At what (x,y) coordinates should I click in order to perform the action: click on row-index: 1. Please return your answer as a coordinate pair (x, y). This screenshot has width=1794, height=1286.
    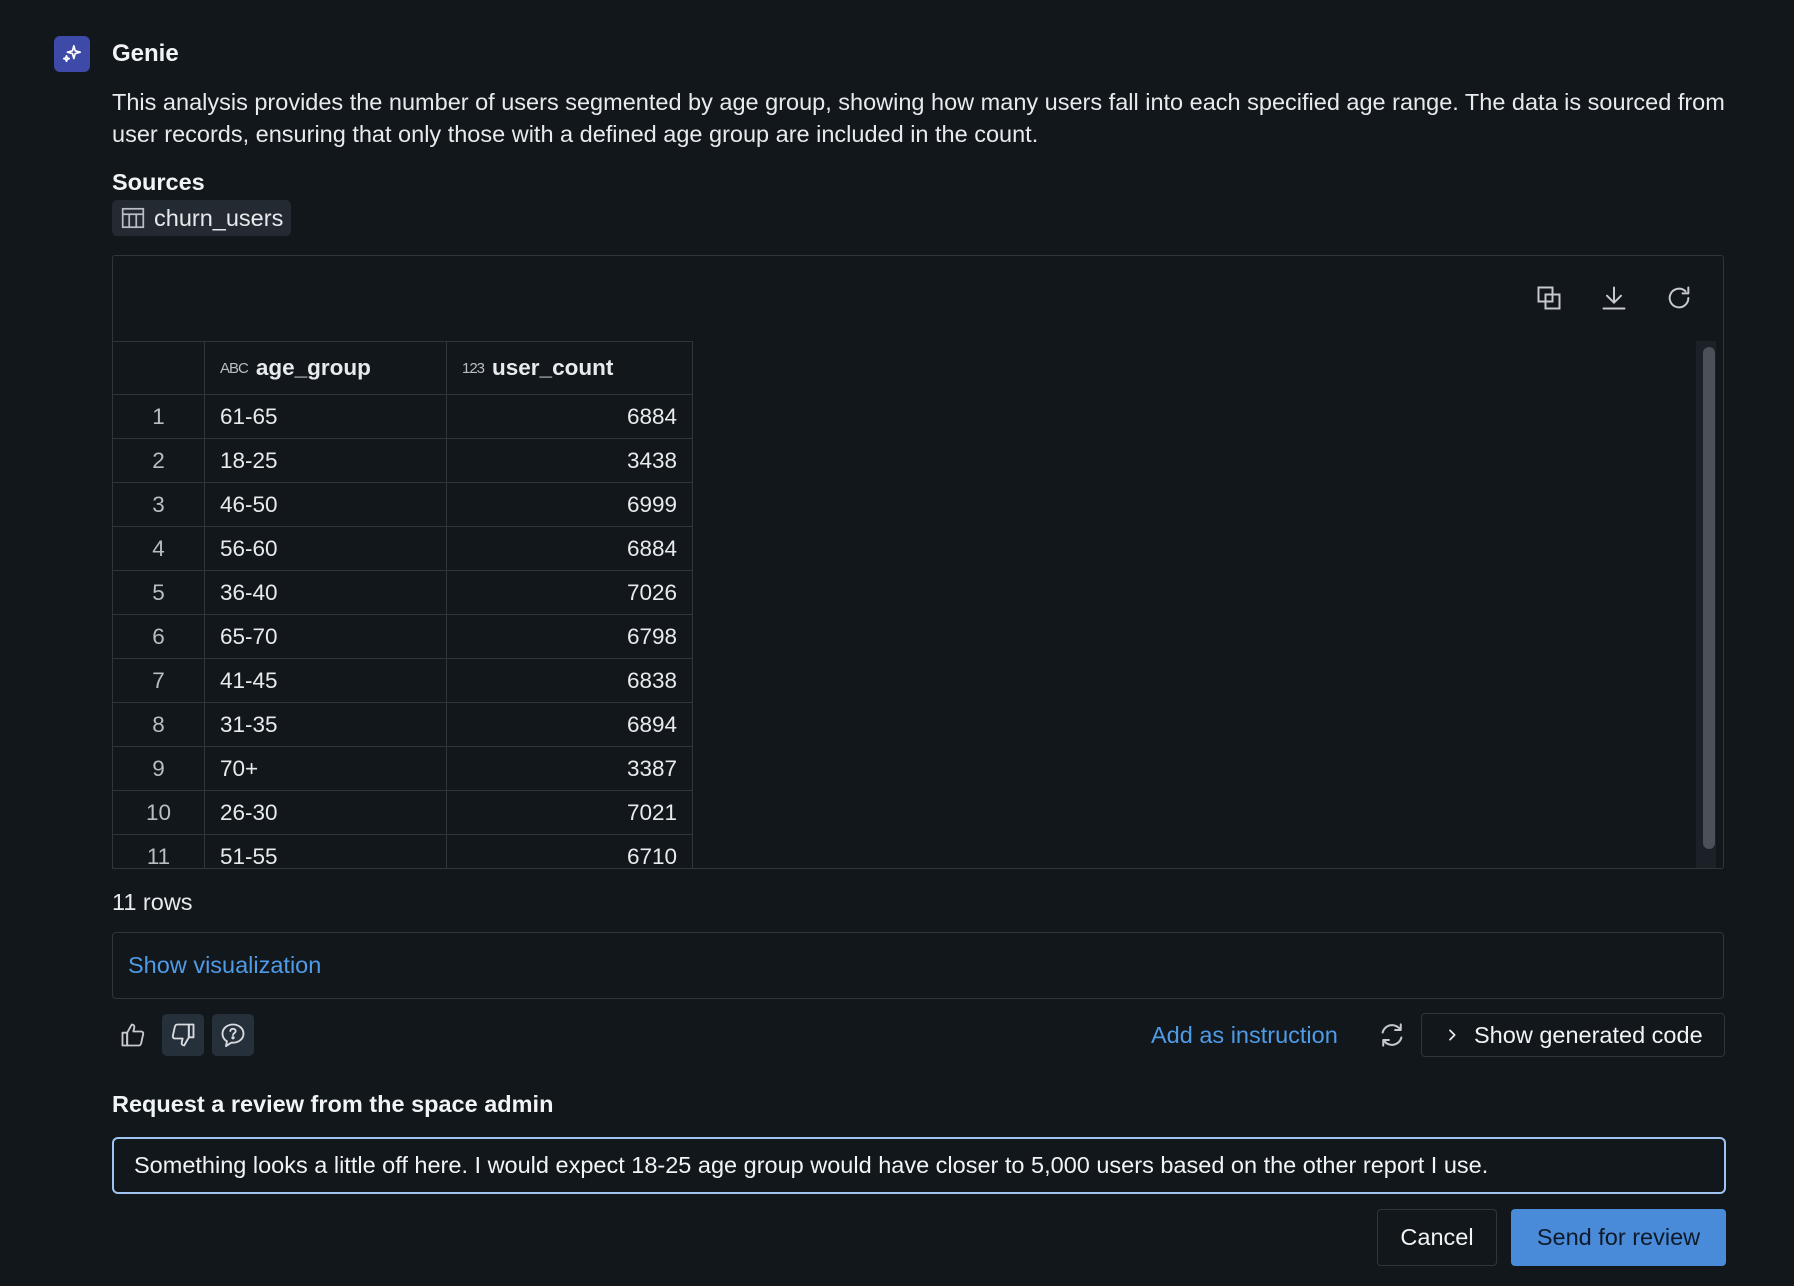
    Looking at the image, I should click on (158, 416).